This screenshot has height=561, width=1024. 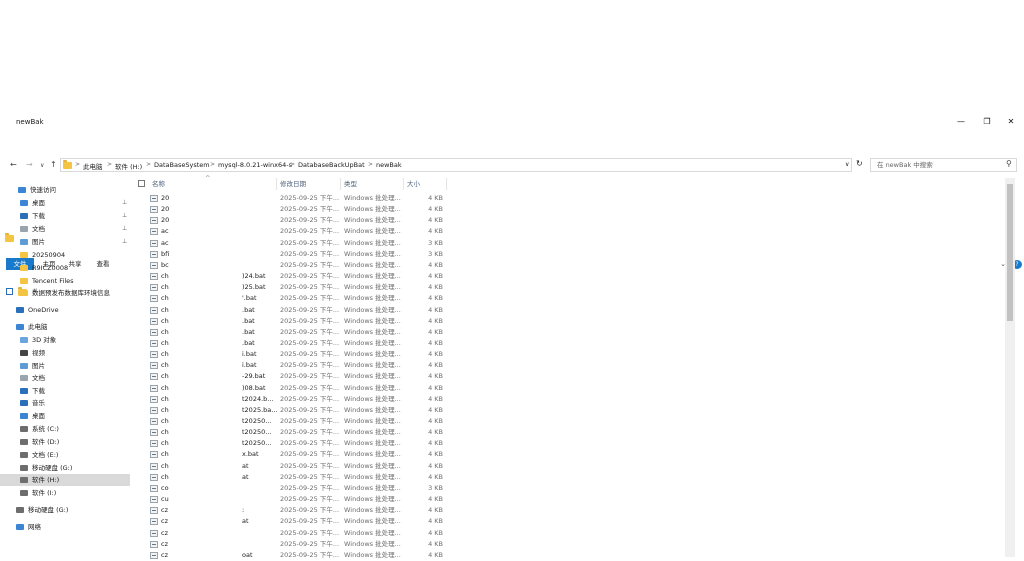 I want to click on nav-item: 快速访问, so click(x=65, y=190).